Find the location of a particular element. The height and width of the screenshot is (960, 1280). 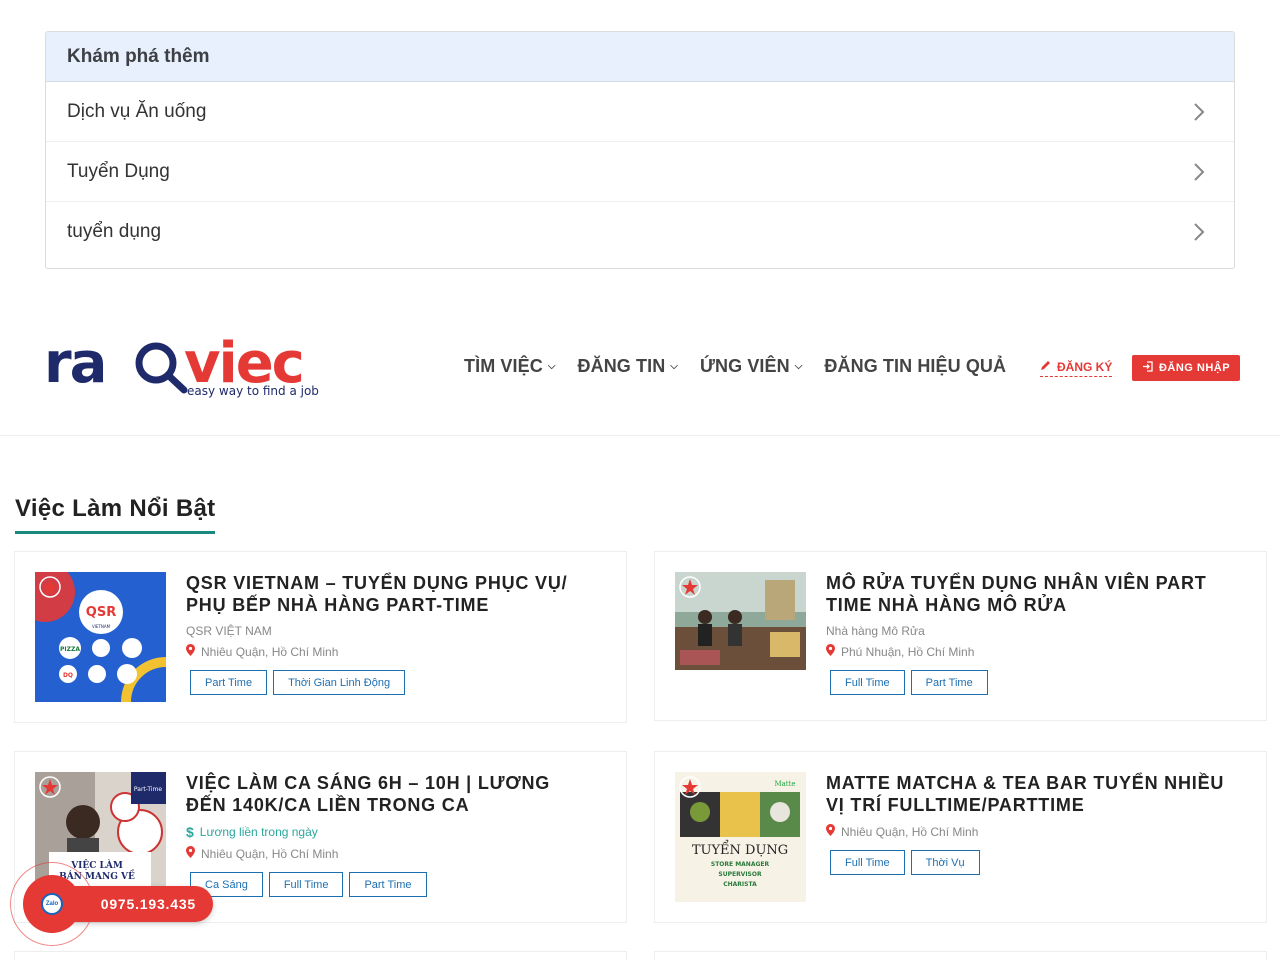

job-thumbnail: QSR VIETNAM PIZZA DQ is located at coordinates (100, 637).